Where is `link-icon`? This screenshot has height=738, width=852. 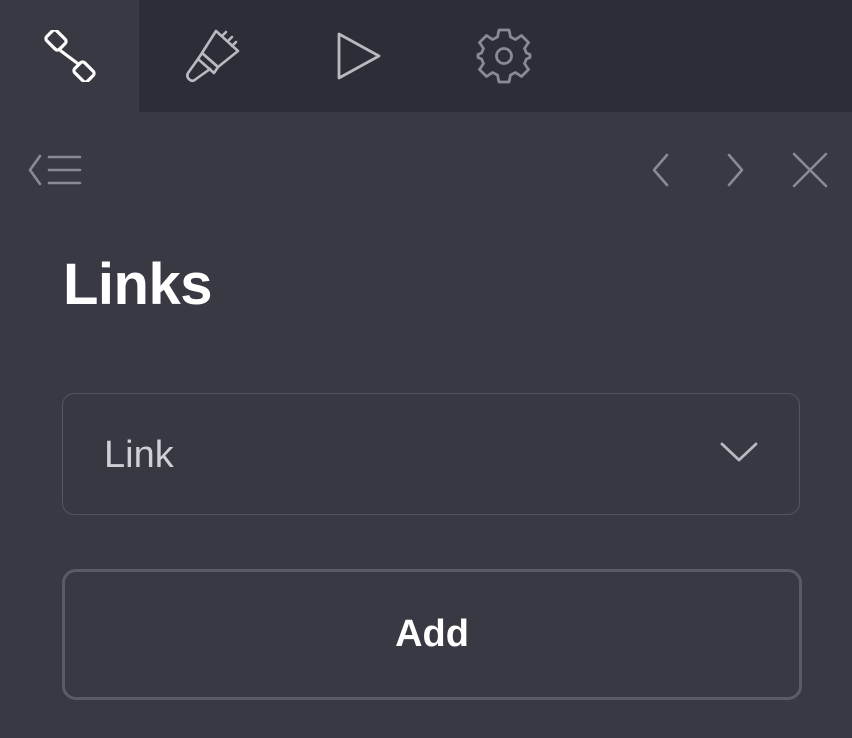
link-icon is located at coordinates (69, 56).